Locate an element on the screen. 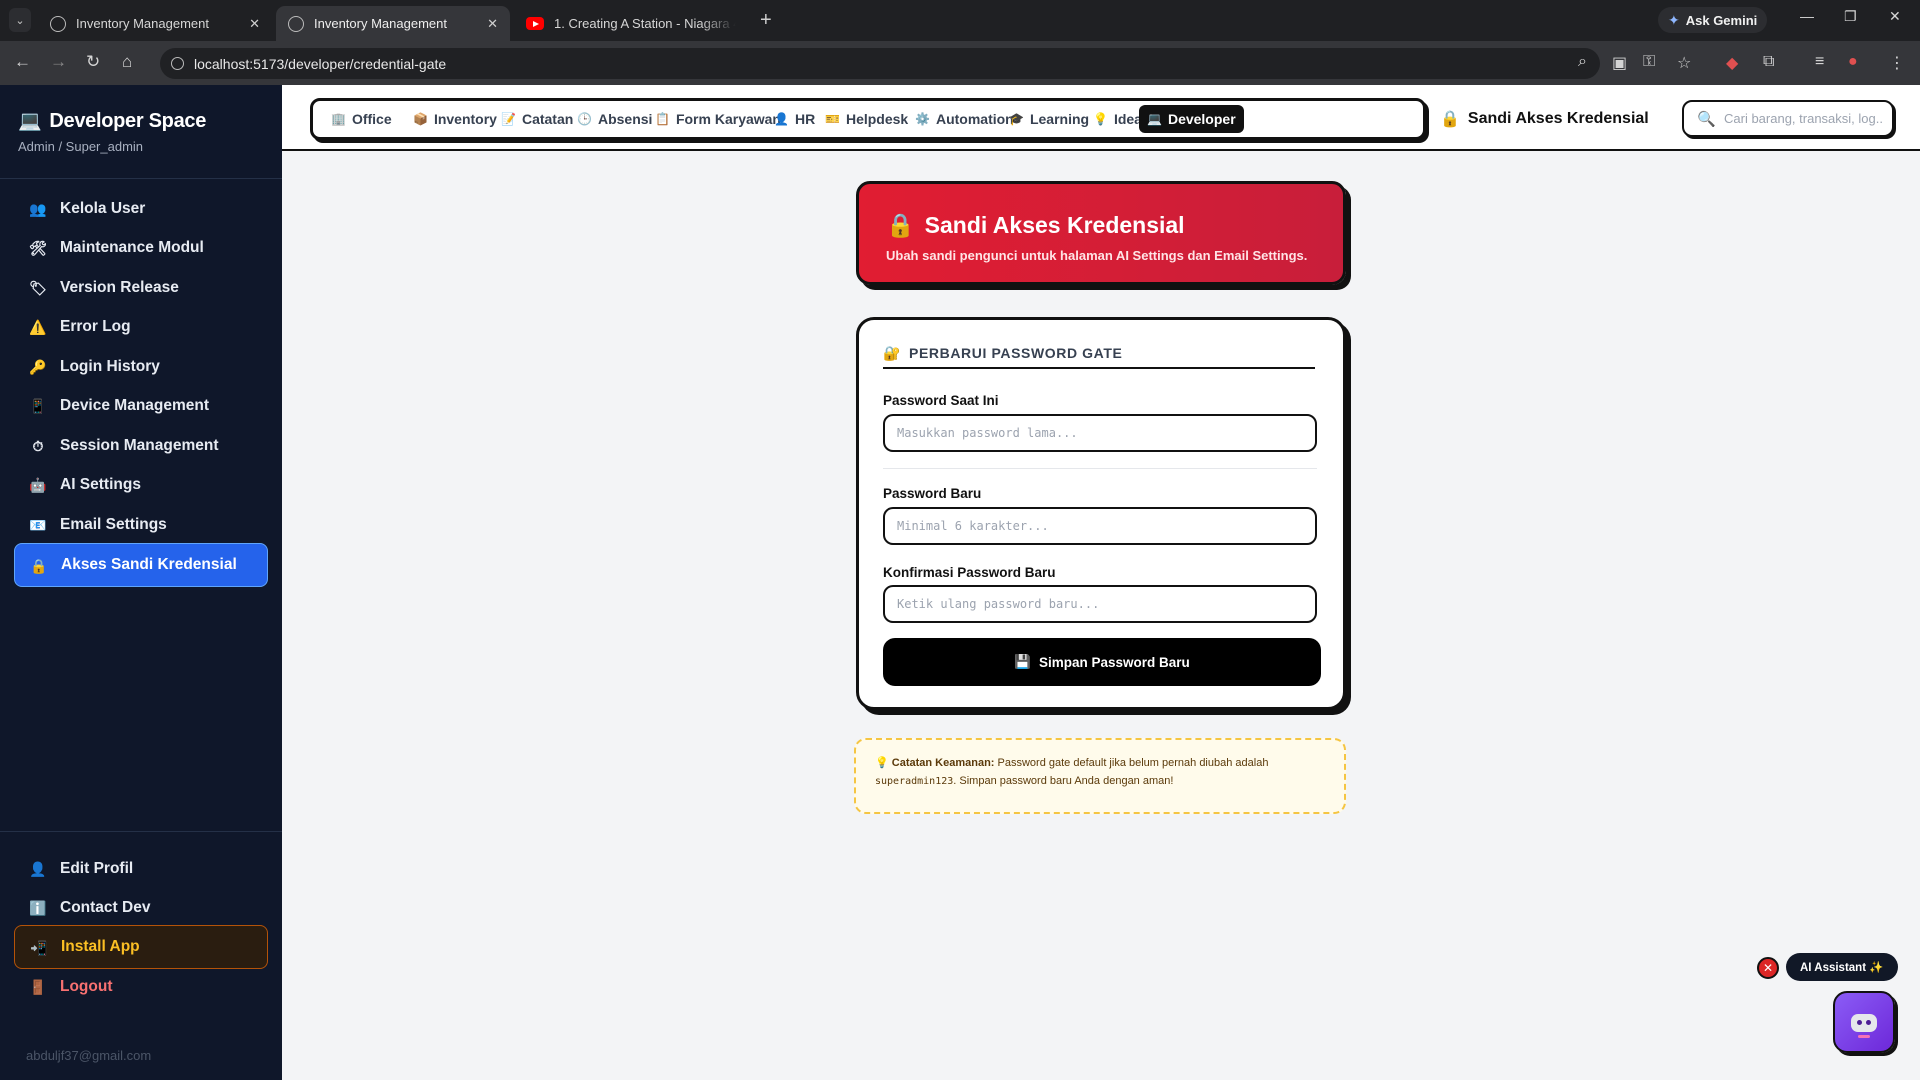 This screenshot has height=1080, width=1920. module-tab-hr: 👤 HR is located at coordinates (794, 119).